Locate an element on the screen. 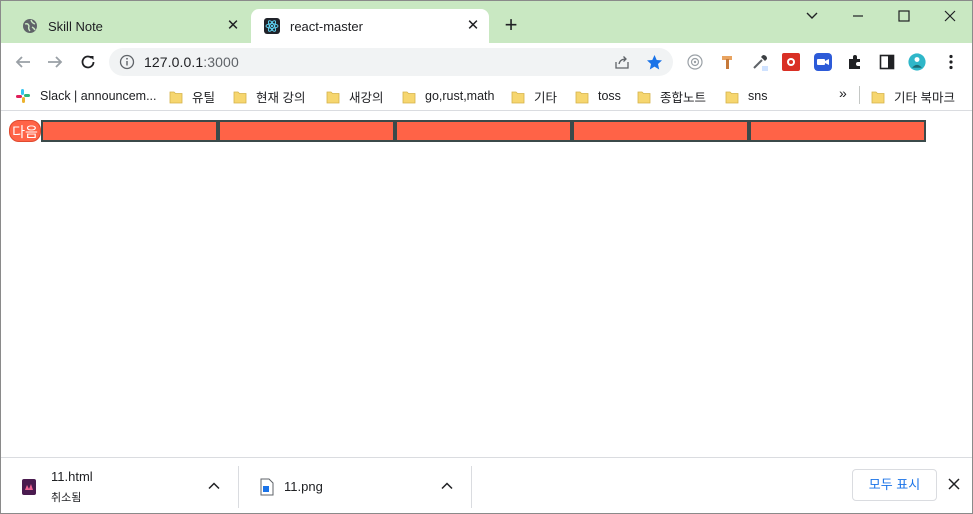  bookmarks-overflow-chevron-icon: » is located at coordinates (843, 93).